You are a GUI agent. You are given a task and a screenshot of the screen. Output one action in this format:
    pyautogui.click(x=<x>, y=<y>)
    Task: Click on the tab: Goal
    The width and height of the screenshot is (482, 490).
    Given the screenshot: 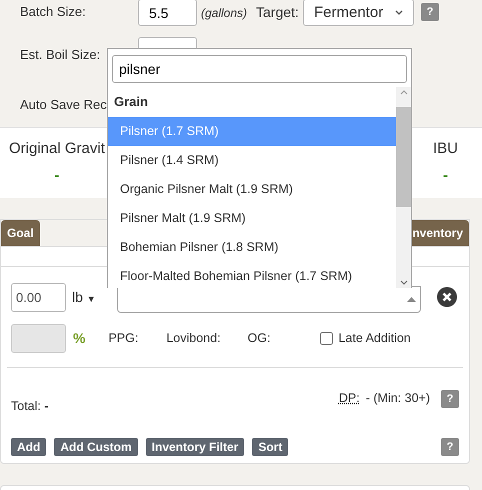 What is the action you would take?
    pyautogui.click(x=20, y=233)
    